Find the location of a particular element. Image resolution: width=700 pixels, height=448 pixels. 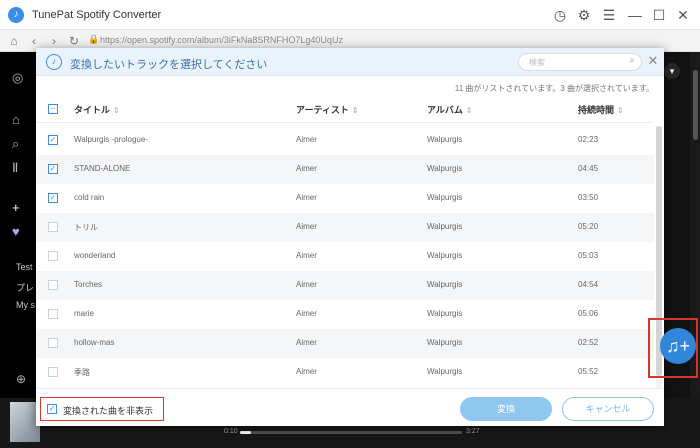

title-bar: ♪ TunePat Spotify Converter ◷ ⚙ ☰ — ☐ ✕ is located at coordinates (350, 15).